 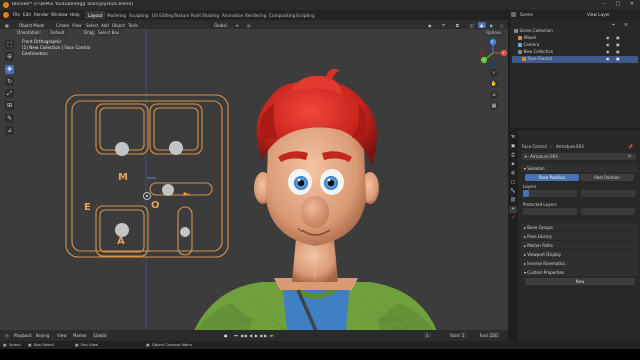 What do you see at coordinates (105, 26) in the screenshot?
I see `menu-add: Add` at bounding box center [105, 26].